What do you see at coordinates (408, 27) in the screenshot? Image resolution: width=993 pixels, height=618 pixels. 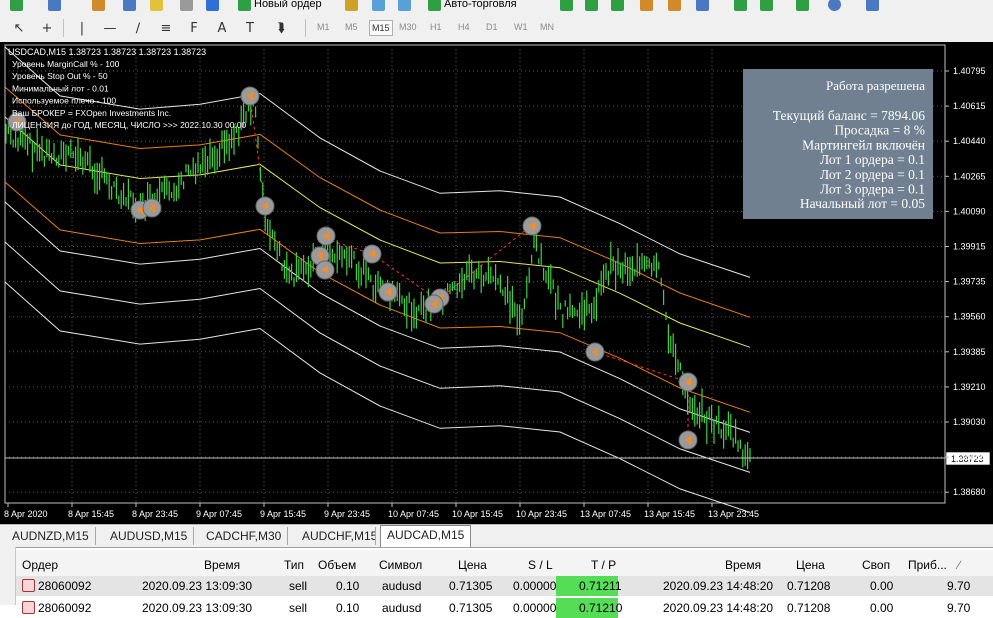 I see `tf-m30: M30` at bounding box center [408, 27].